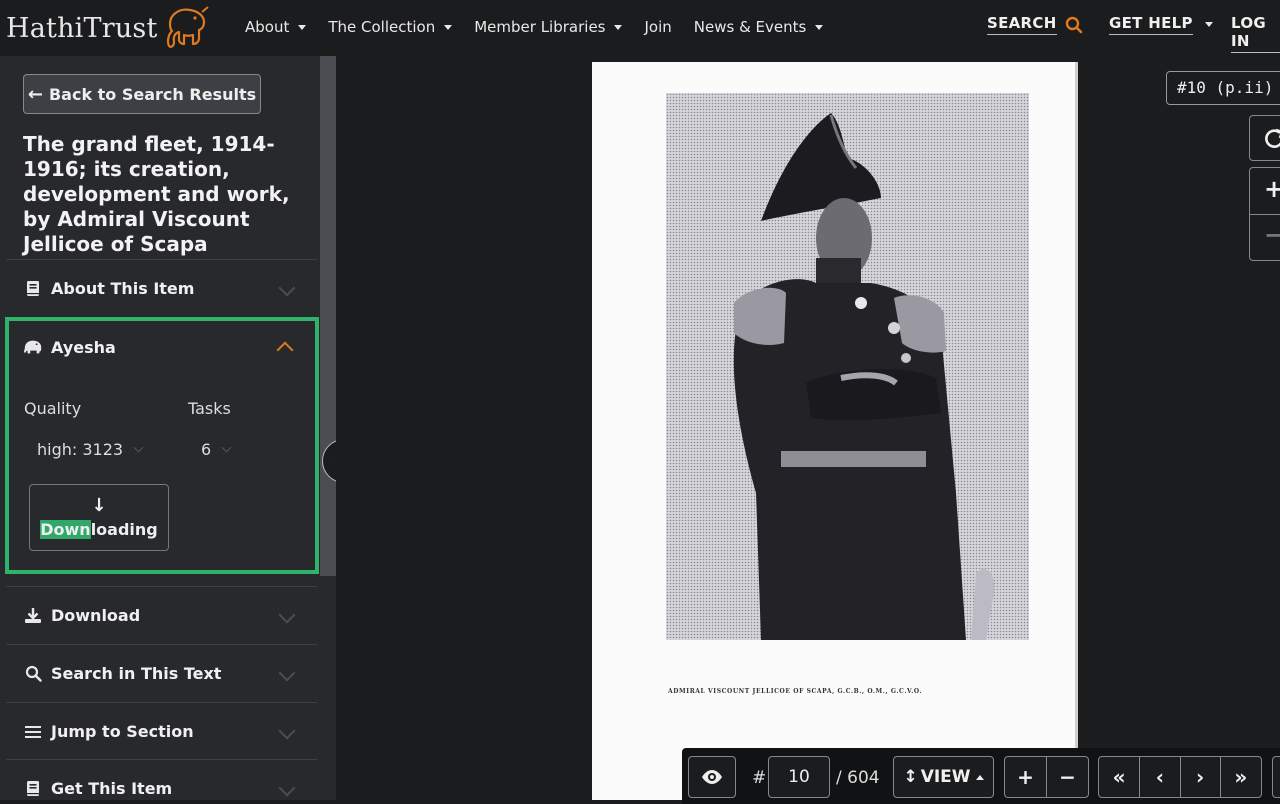 The width and height of the screenshot is (1280, 804). I want to click on download-progress-label: Downloading, so click(99, 529).